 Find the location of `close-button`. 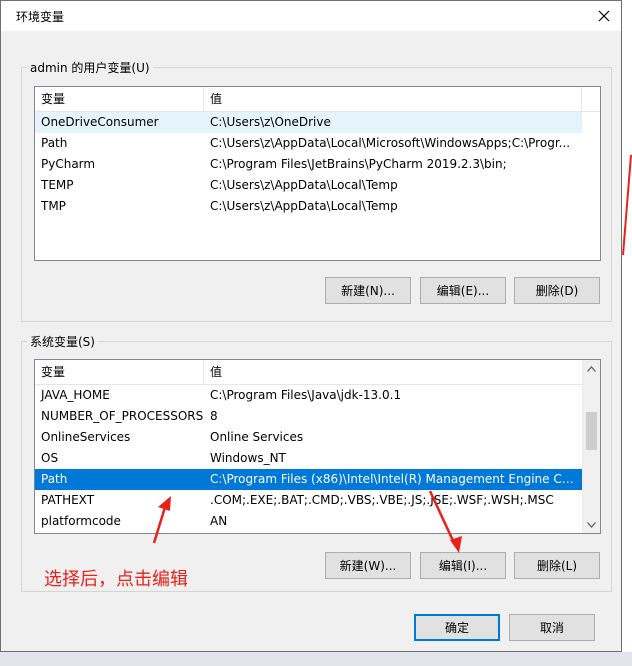

close-button is located at coordinates (604, 16).